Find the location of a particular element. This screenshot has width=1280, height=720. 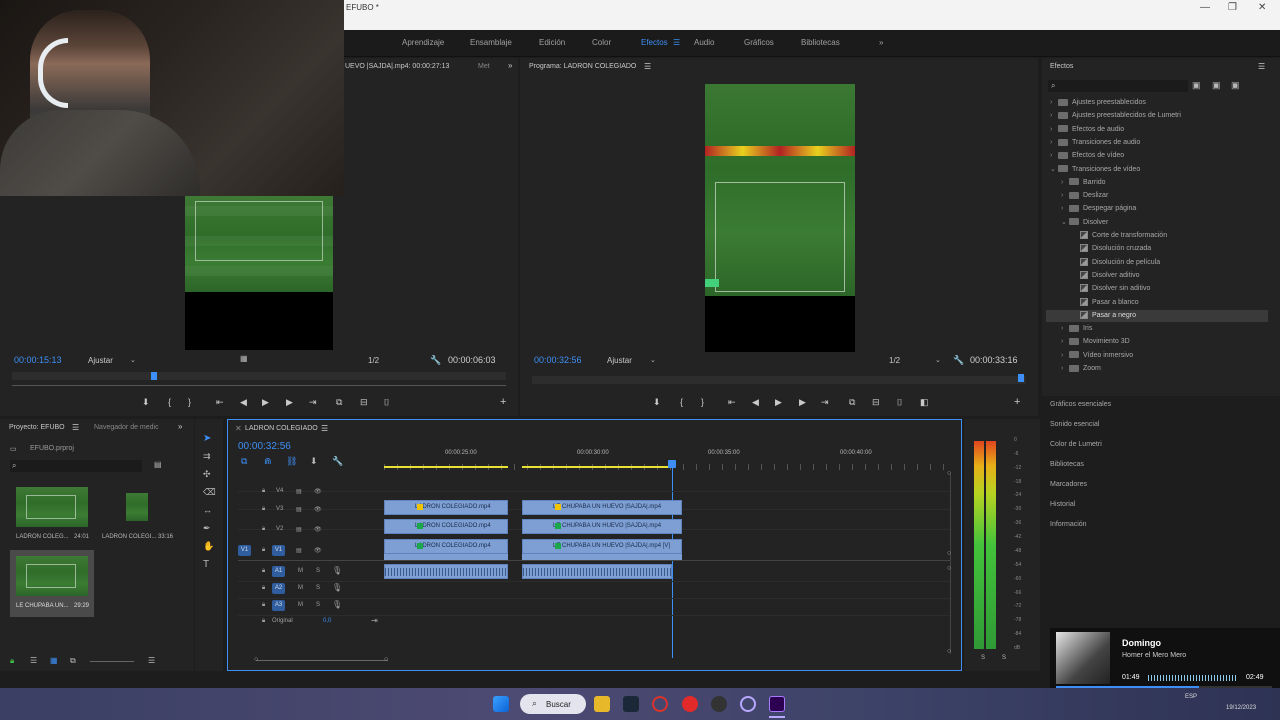

slip-tool-icon: ↔ is located at coordinates (207, 510).